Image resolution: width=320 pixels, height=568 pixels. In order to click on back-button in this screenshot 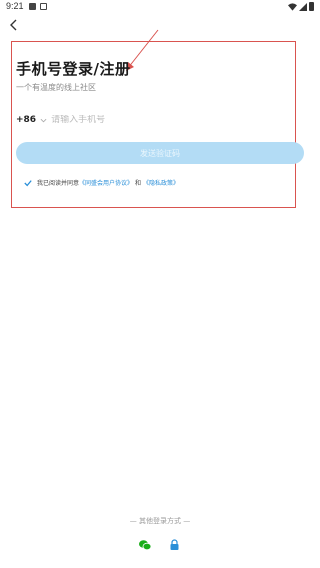, I will do `click(13, 25)`.